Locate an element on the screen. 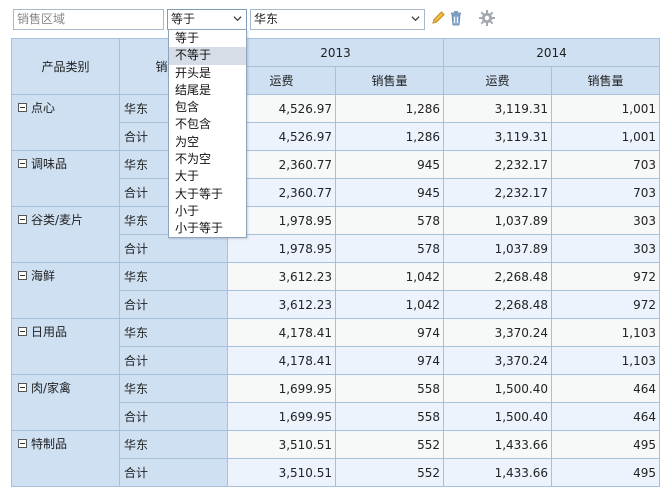 This screenshot has width=671, height=487. value-cell: 703 is located at coordinates (605, 192).